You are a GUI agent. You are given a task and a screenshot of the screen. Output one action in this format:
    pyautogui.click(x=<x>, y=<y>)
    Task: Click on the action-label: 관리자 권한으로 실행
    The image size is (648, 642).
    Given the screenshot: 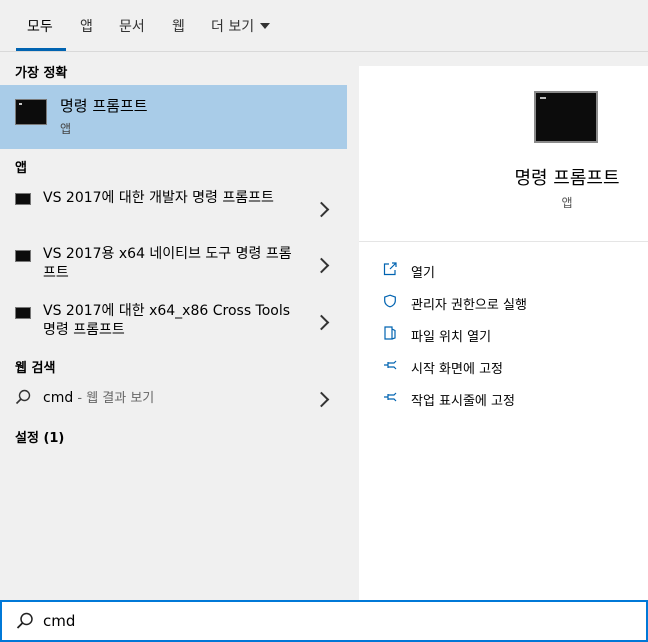 What is the action you would take?
    pyautogui.click(x=469, y=305)
    